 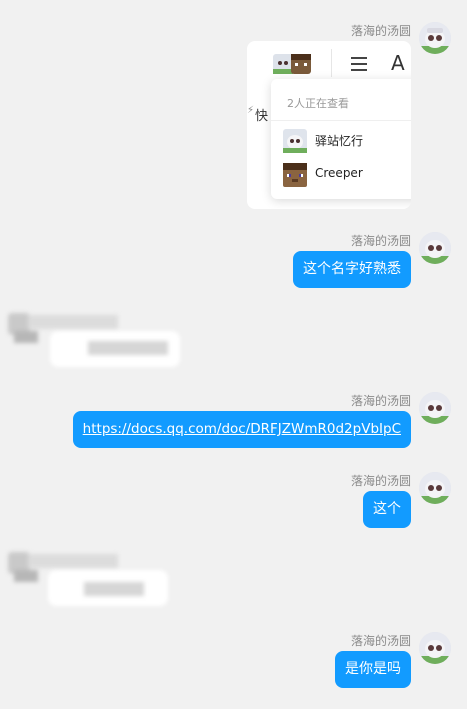 What do you see at coordinates (373, 669) in the screenshot?
I see `message-bubble: 是你是吗` at bounding box center [373, 669].